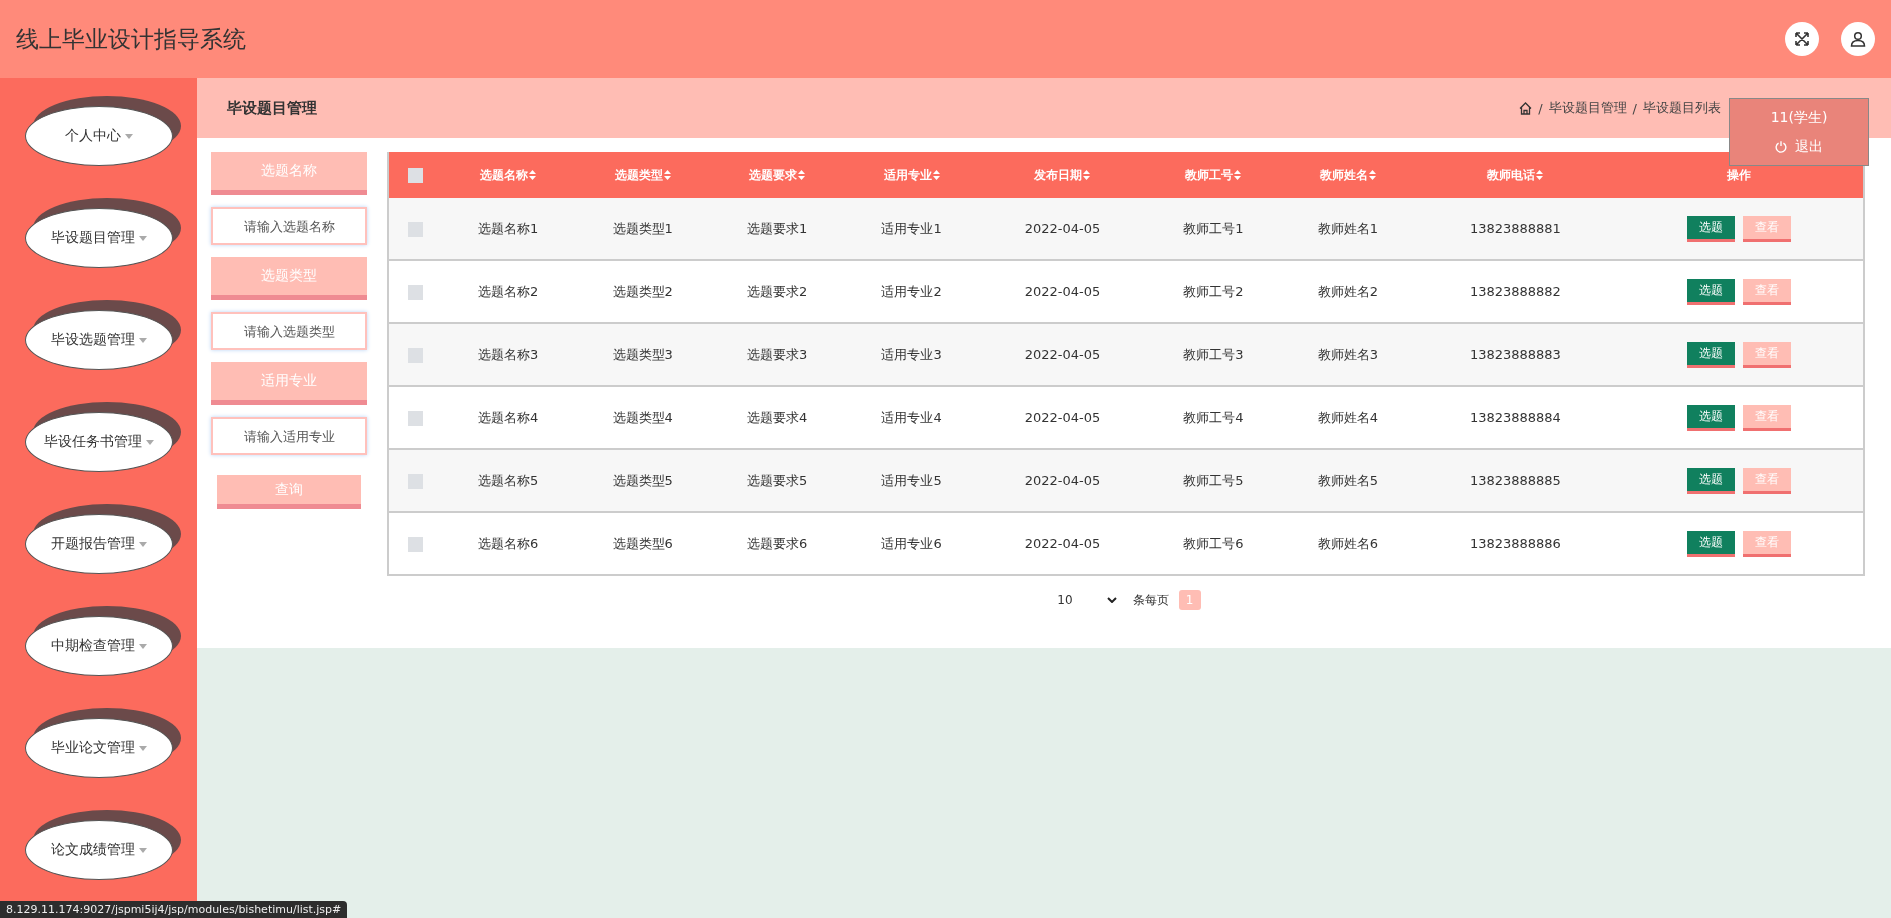 This screenshot has height=918, width=1891. I want to click on table-cell: 适用专业5, so click(911, 480).